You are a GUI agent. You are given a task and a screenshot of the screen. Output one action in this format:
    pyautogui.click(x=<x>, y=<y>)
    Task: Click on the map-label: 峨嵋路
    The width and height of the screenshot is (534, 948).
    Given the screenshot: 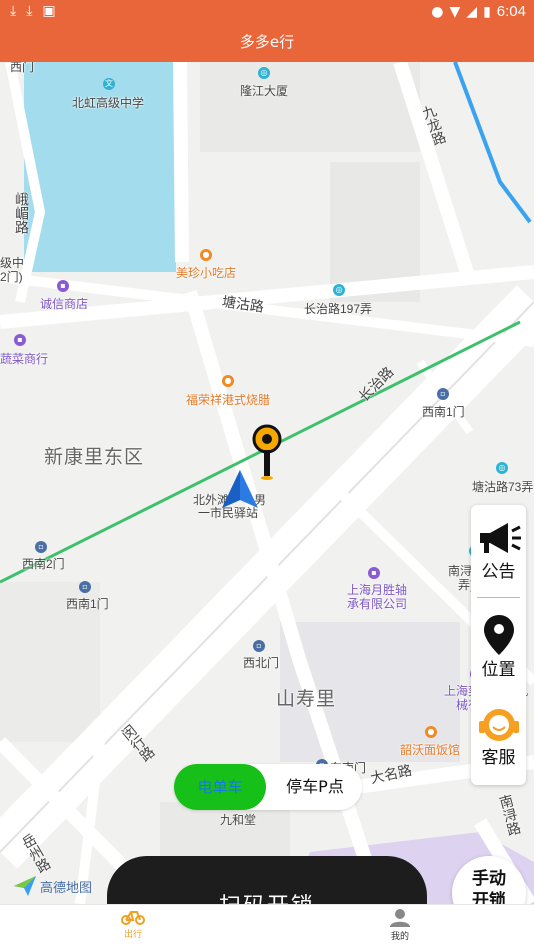 What is the action you would take?
    pyautogui.click(x=22, y=213)
    